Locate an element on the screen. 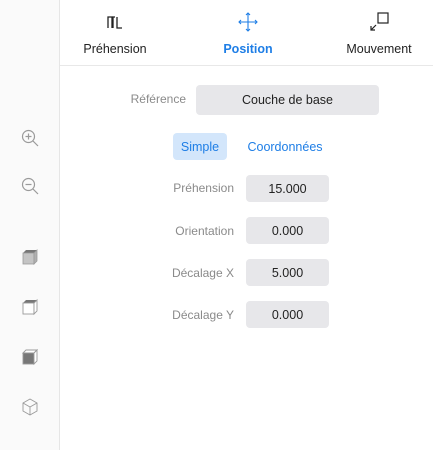  view-top-icon is located at coordinates (30, 257).